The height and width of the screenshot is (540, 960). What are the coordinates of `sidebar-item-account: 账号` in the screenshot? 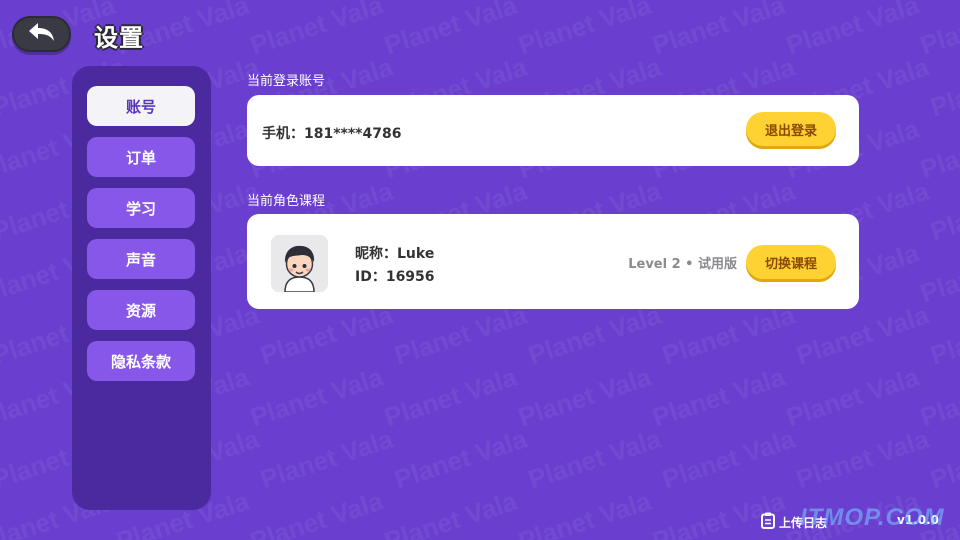 It's located at (141, 106).